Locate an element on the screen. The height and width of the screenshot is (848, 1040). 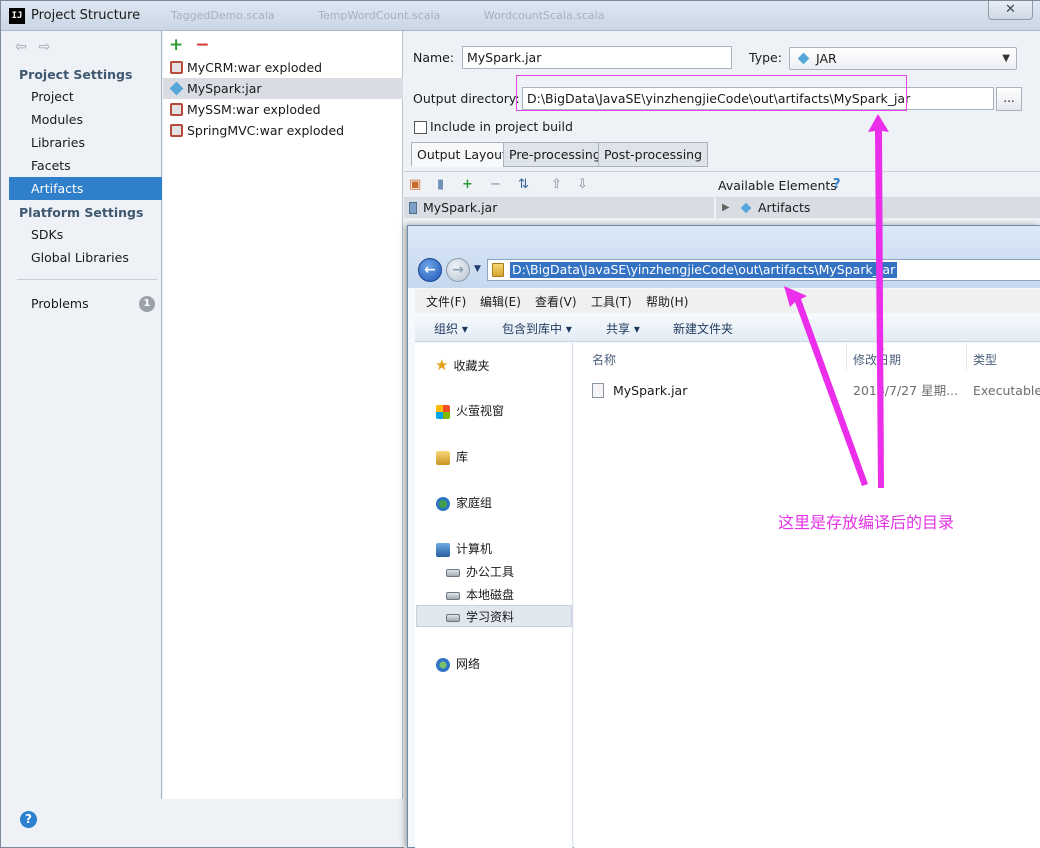
nav-drive-study: 学习资料 is located at coordinates (494, 616).